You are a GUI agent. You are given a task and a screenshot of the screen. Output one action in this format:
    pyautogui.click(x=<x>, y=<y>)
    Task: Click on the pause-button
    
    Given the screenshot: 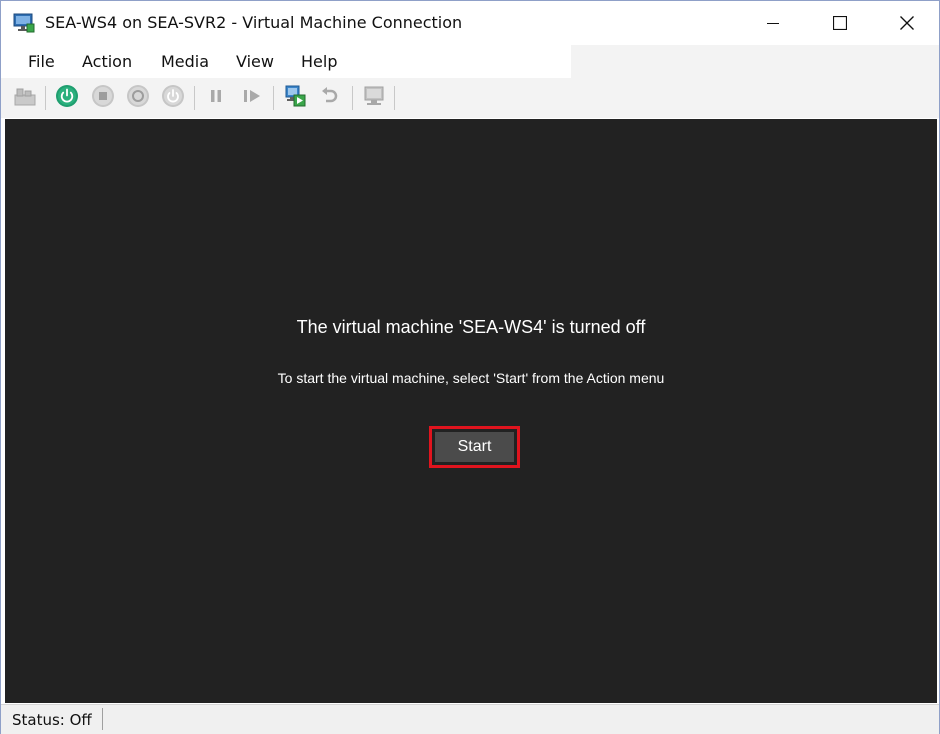 What is the action you would take?
    pyautogui.click(x=216, y=98)
    